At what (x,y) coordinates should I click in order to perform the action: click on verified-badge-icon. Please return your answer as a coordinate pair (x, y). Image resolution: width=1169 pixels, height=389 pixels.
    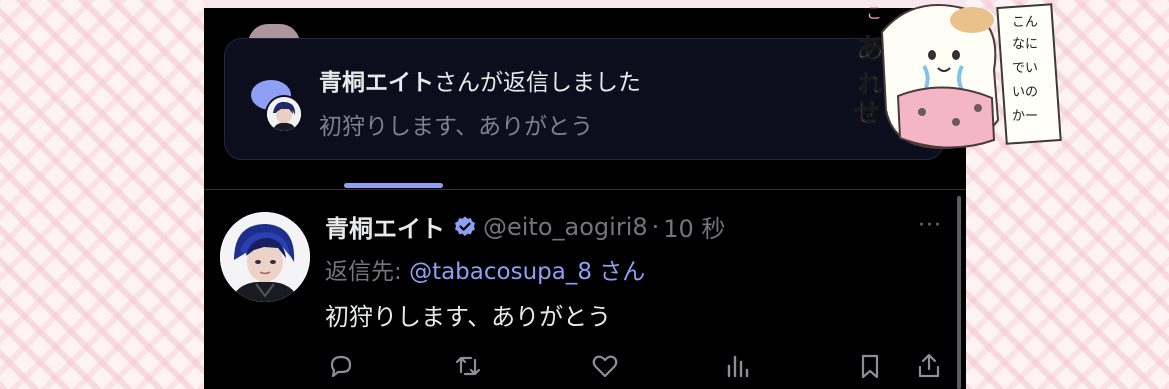
    Looking at the image, I should click on (465, 227).